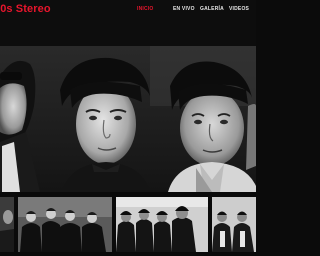  I want to click on nav-item-galeria: GALERÍA, so click(212, 9).